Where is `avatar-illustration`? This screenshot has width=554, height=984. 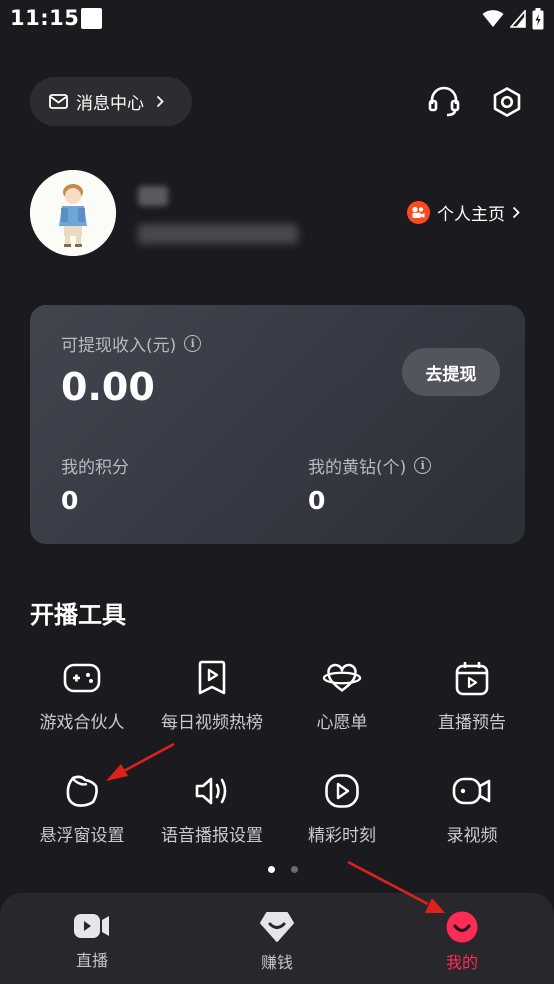
avatar-illustration is located at coordinates (73, 213).